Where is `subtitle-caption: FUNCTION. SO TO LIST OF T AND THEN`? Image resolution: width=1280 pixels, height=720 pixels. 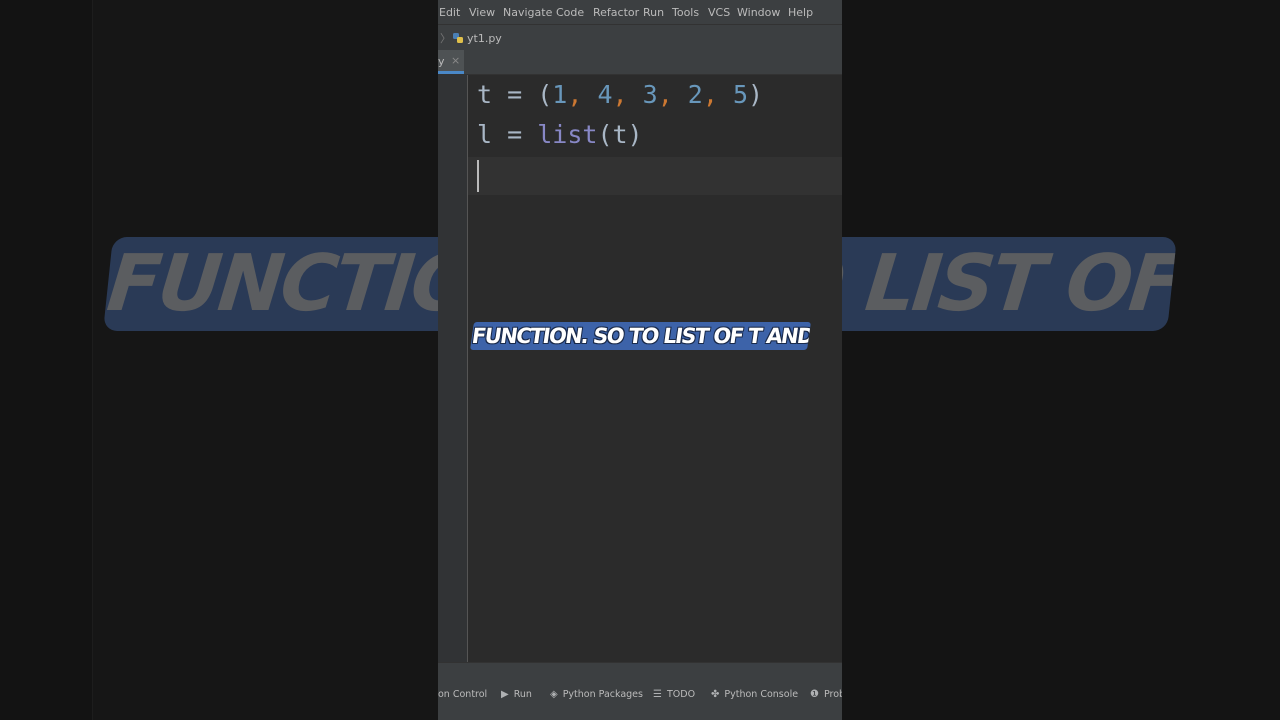 subtitle-caption: FUNCTION. SO TO LIST OF T AND THEN is located at coordinates (640, 336).